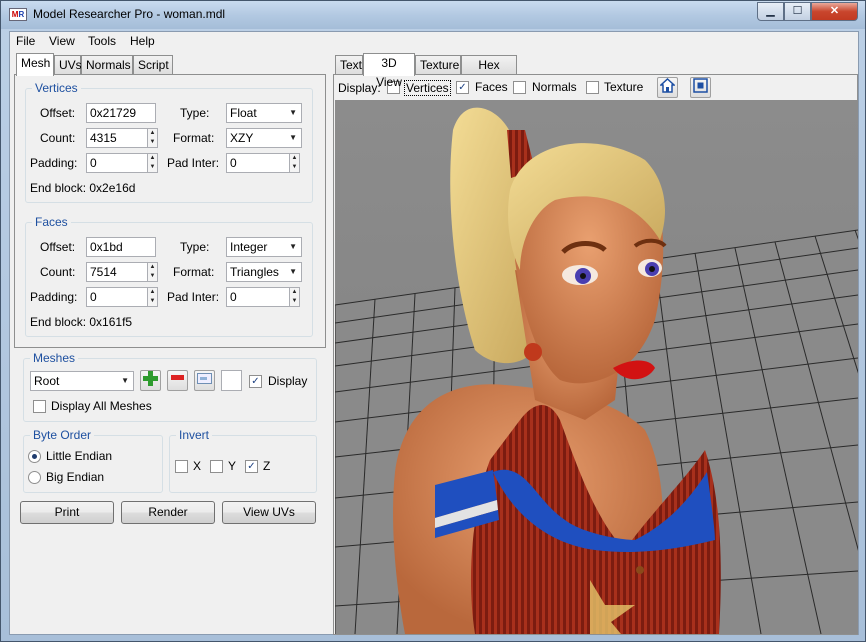  What do you see at coordinates (168, 512) in the screenshot?
I see `render-button: Render` at bounding box center [168, 512].